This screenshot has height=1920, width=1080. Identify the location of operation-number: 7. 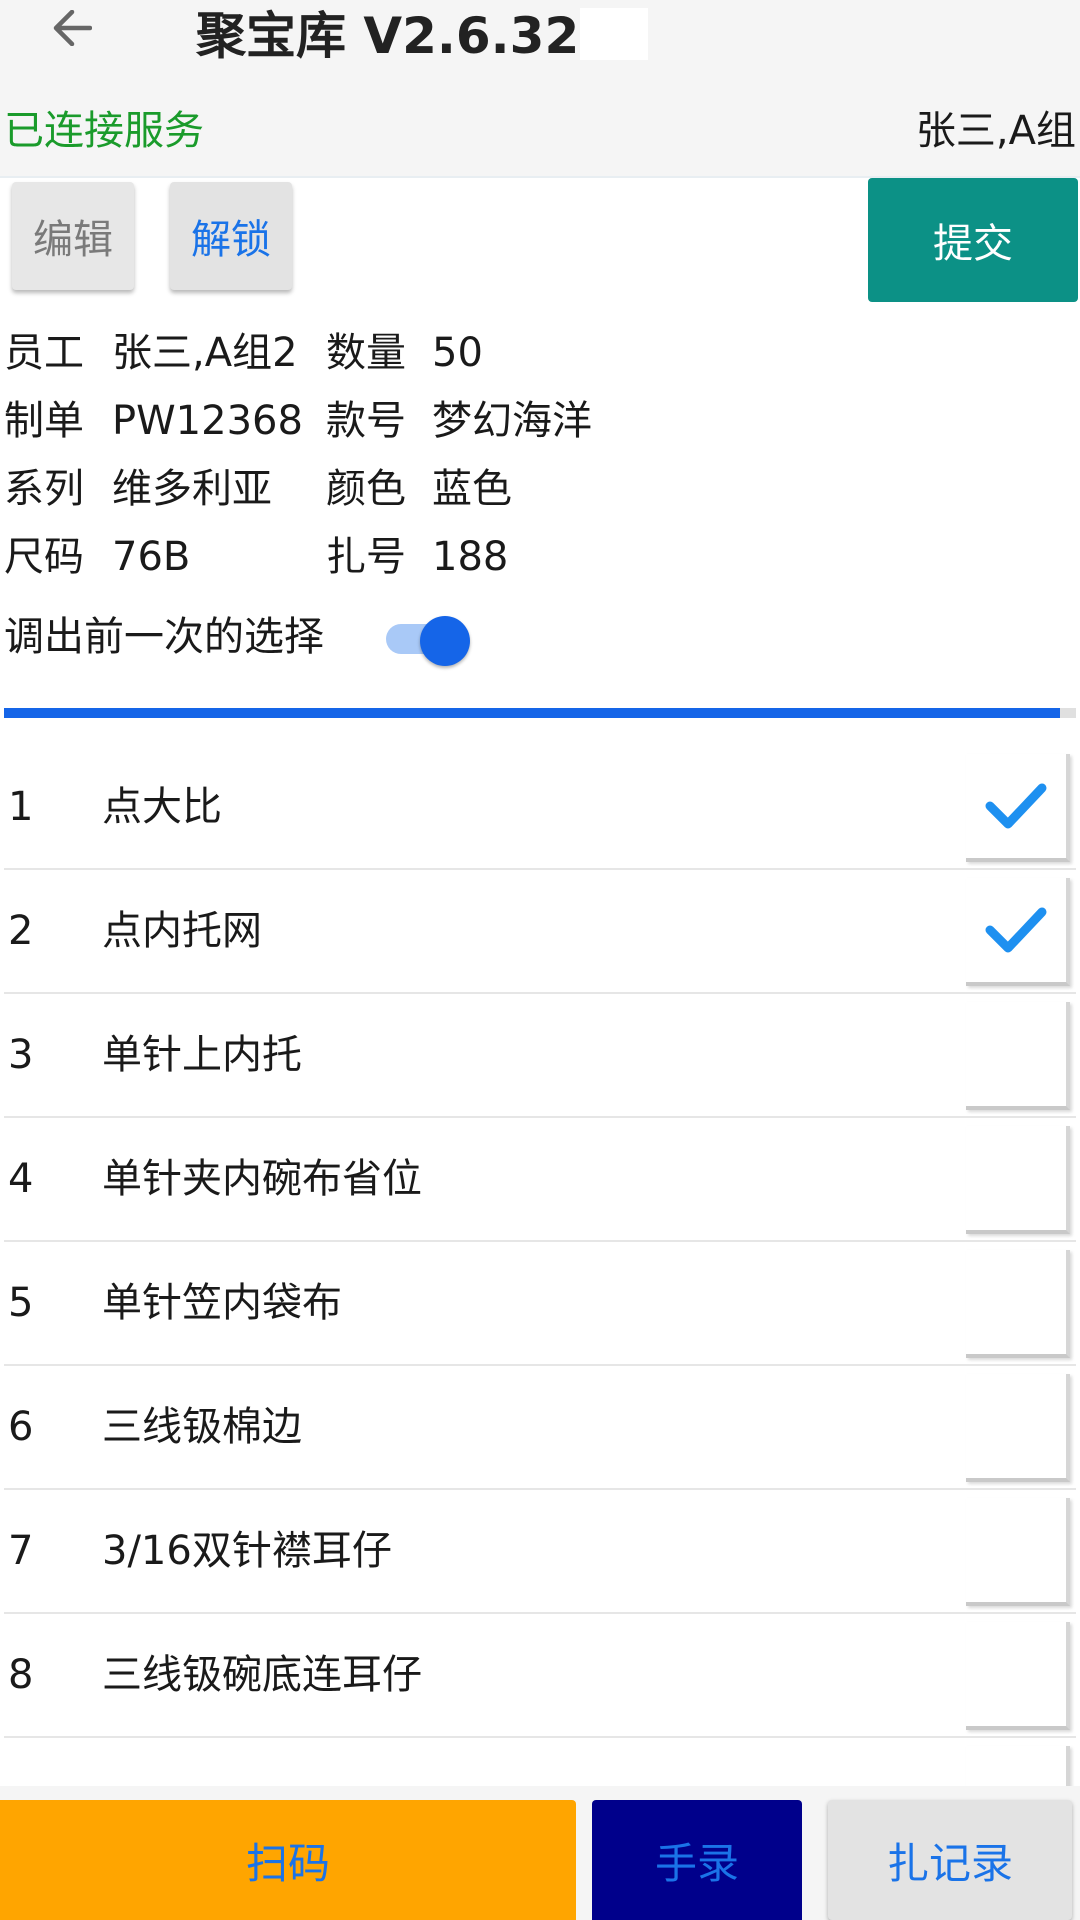
(21, 1551).